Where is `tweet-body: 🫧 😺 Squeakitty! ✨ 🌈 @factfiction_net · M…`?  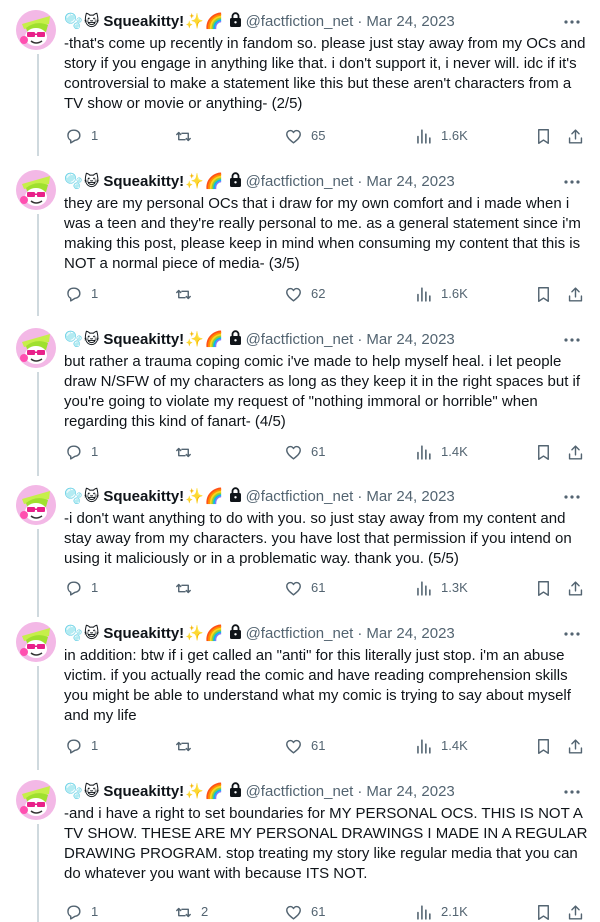 tweet-body: 🫧 😺 Squeakitty! ✨ 🌈 @factfiction_net · M… is located at coordinates (326, 540).